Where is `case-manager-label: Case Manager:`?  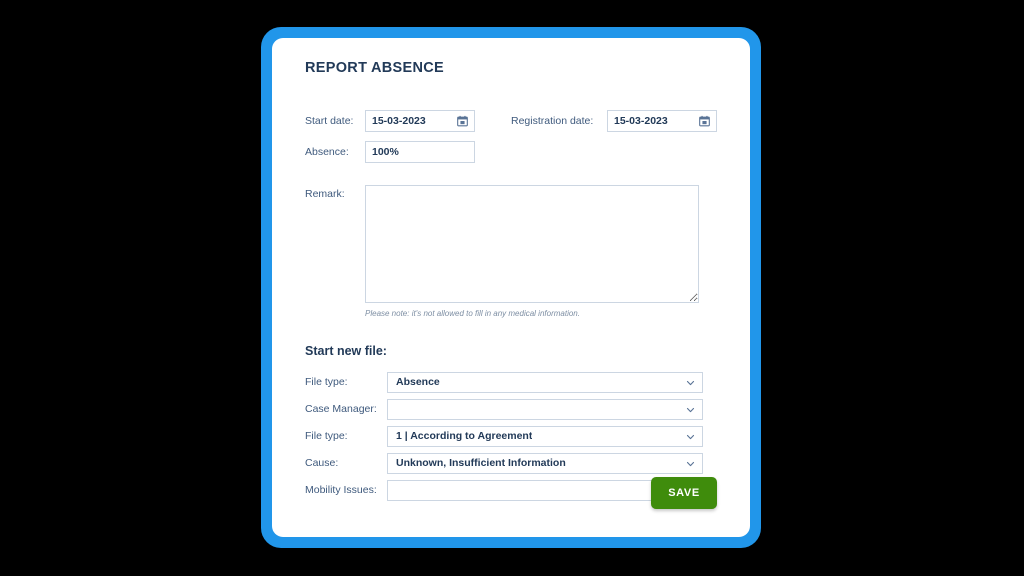 case-manager-label: Case Manager: is located at coordinates (341, 409).